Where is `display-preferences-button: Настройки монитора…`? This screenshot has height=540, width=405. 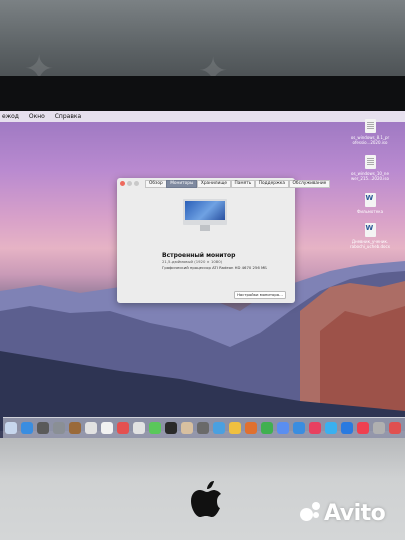 display-preferences-button: Настройки монитора… is located at coordinates (260, 295).